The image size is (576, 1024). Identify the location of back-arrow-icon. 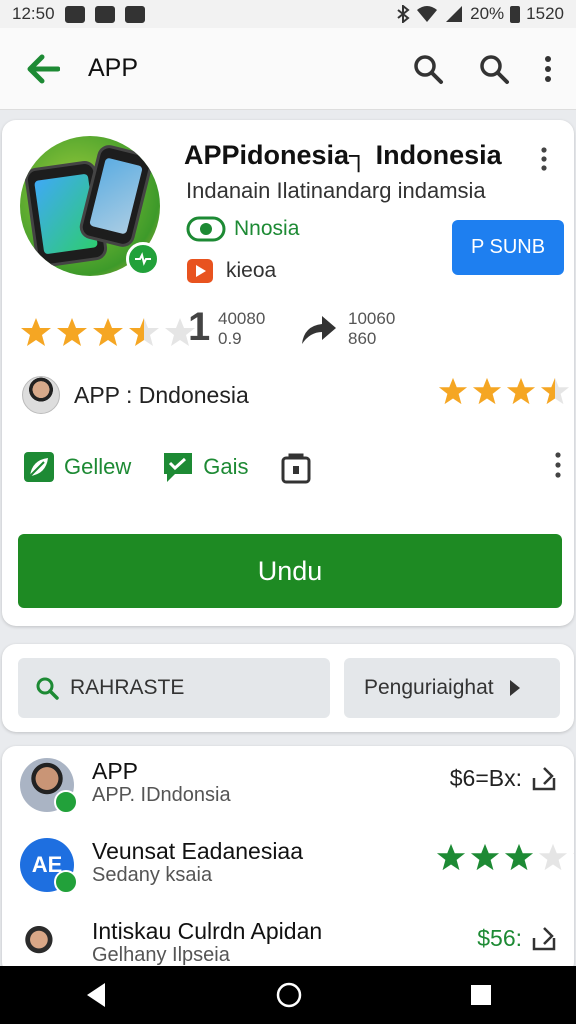
(43, 68).